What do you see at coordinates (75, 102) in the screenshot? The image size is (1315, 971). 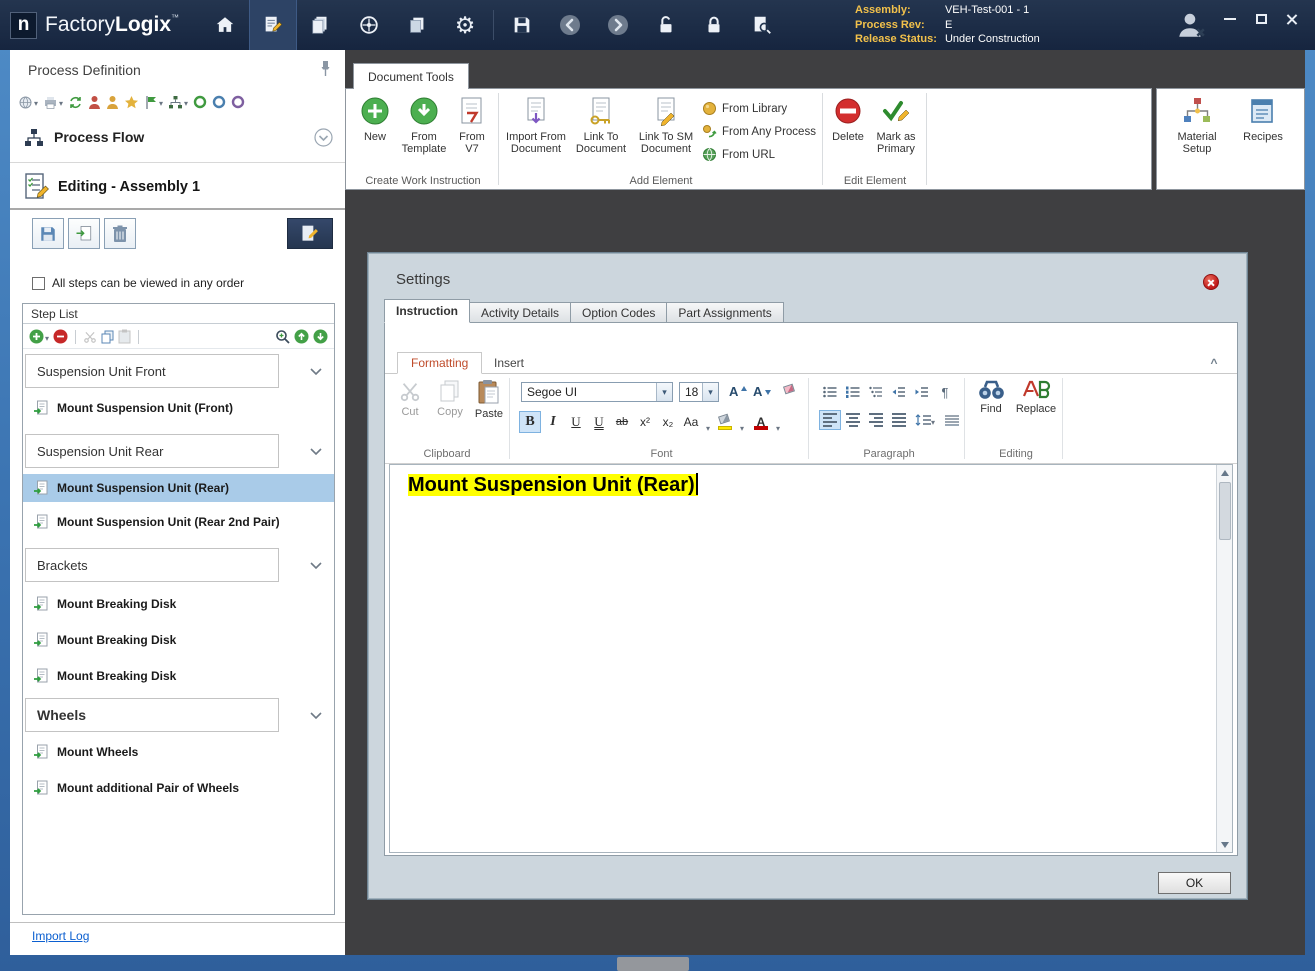 I see `sync-button` at bounding box center [75, 102].